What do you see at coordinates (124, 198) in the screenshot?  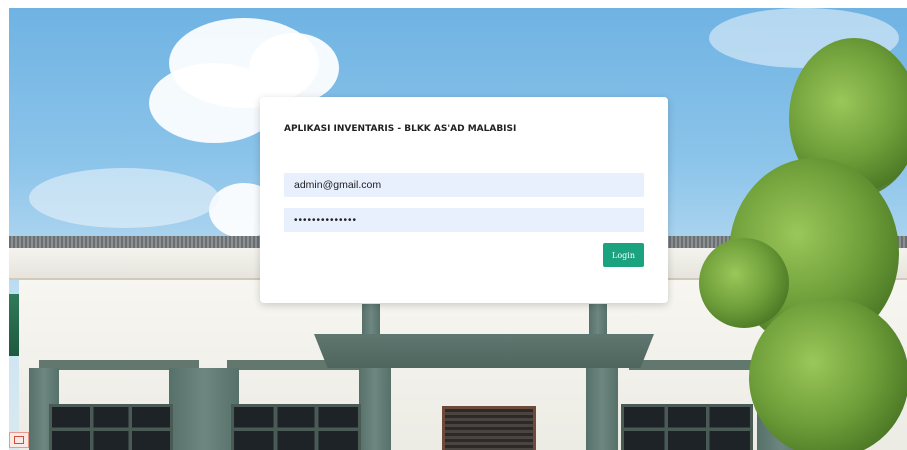 I see `haze` at bounding box center [124, 198].